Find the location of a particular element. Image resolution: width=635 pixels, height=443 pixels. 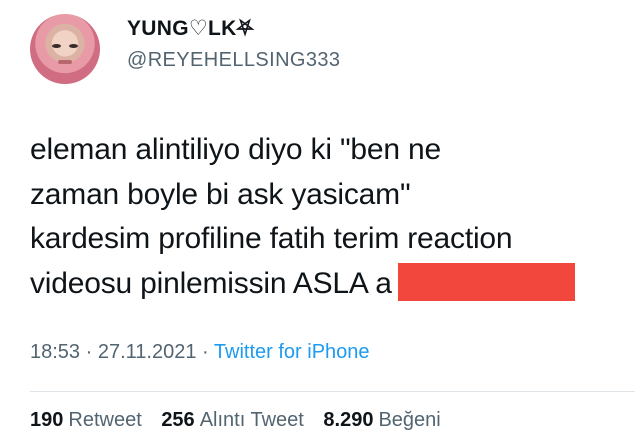

like-count: 8.290 is located at coordinates (348, 420).